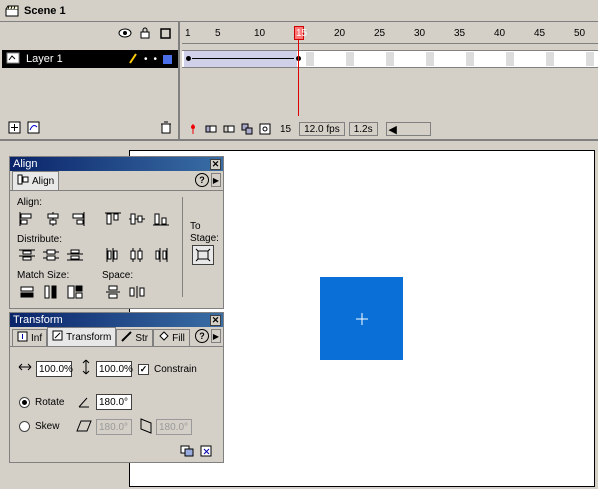 The image size is (598, 489). What do you see at coordinates (188, 58) in the screenshot?
I see `keyframe-start` at bounding box center [188, 58].